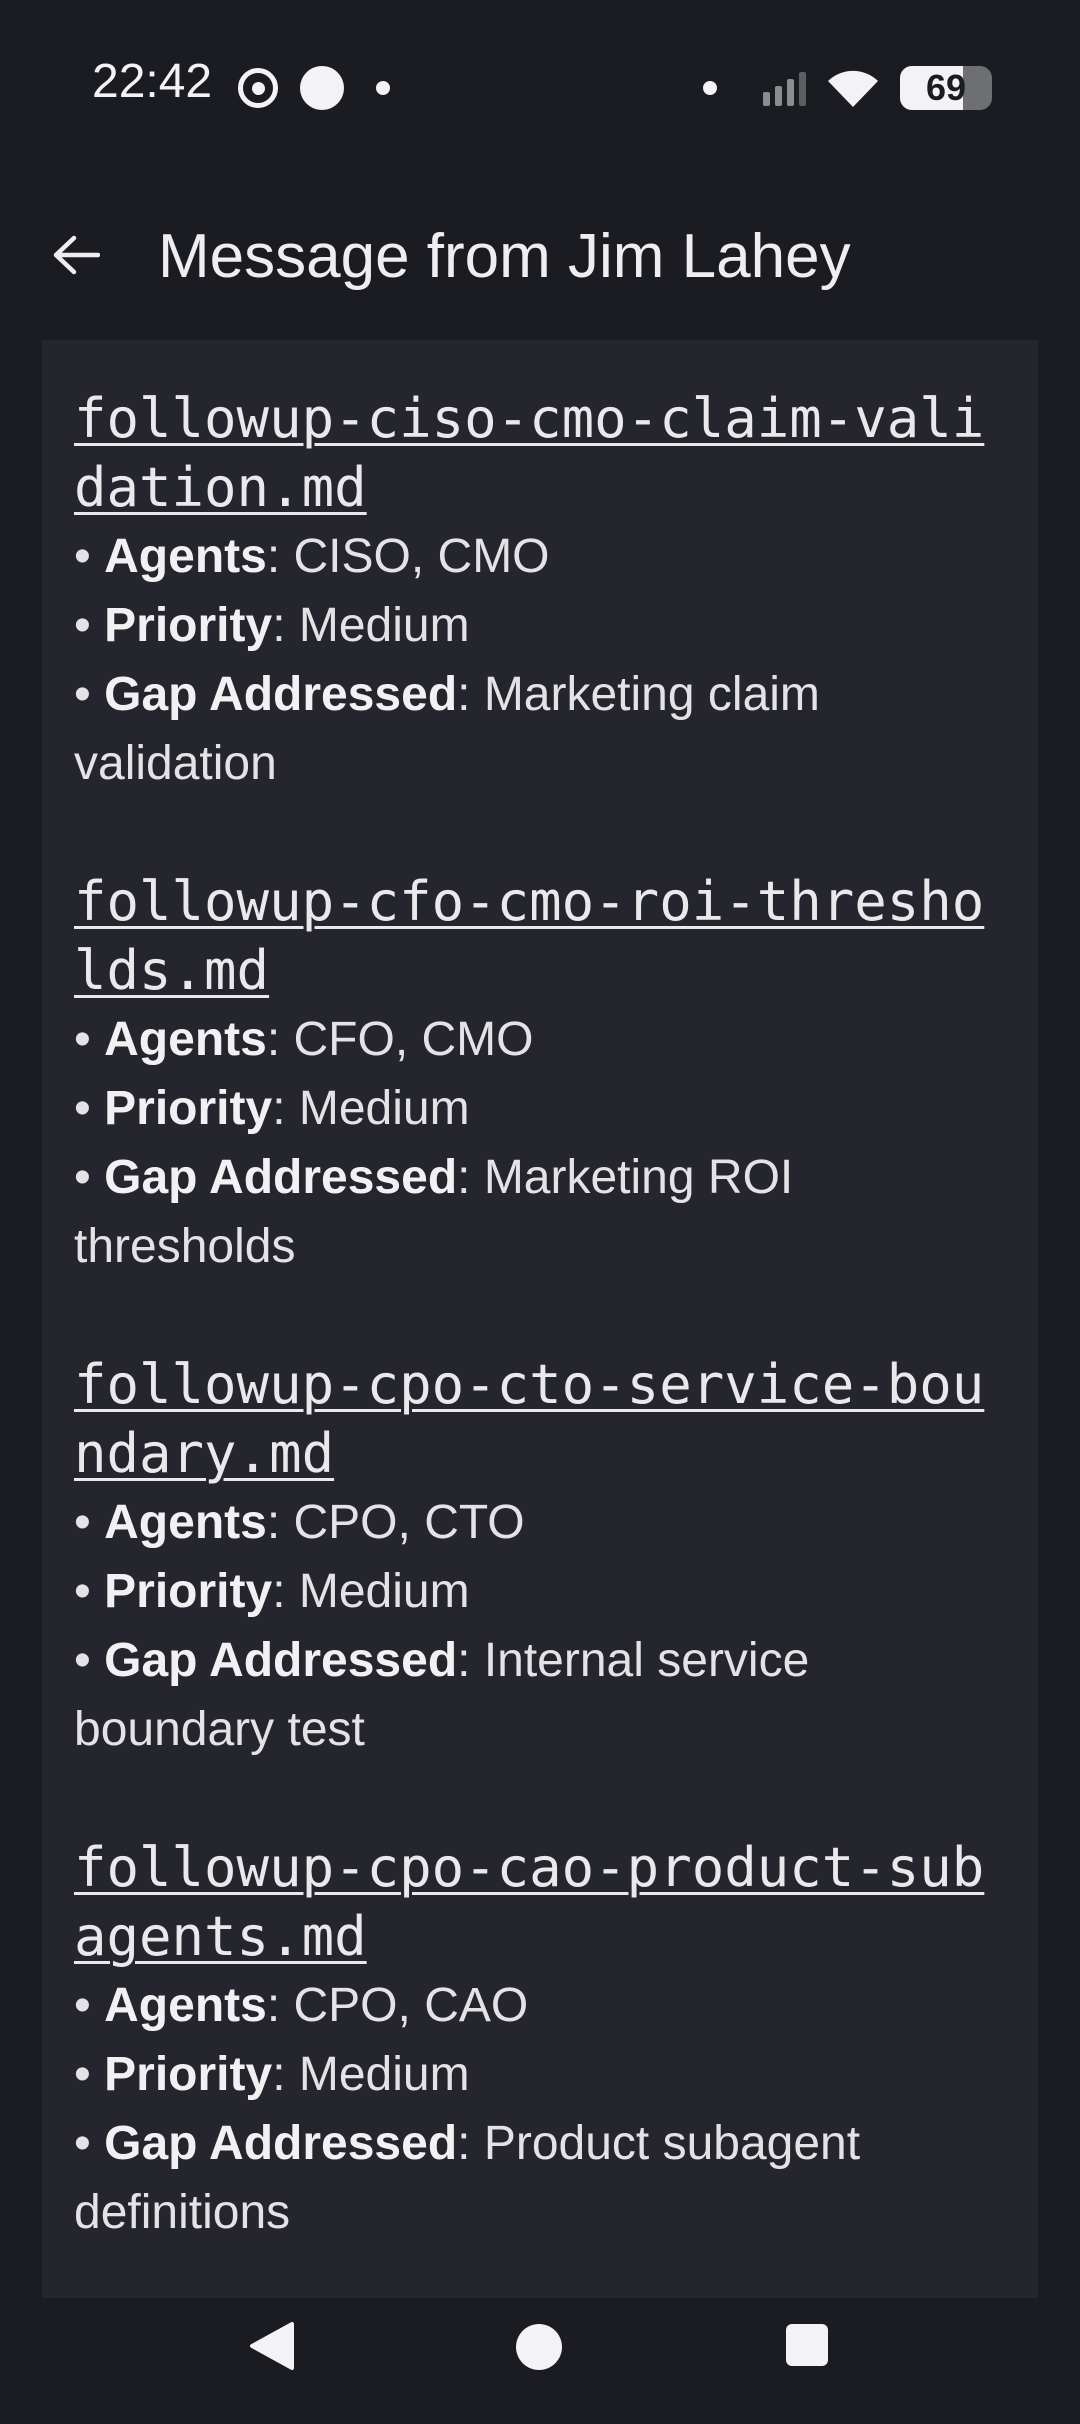 This screenshot has height=2424, width=1080. What do you see at coordinates (408, 556) in the screenshot?
I see `agents-line-value: : CISO, CMO` at bounding box center [408, 556].